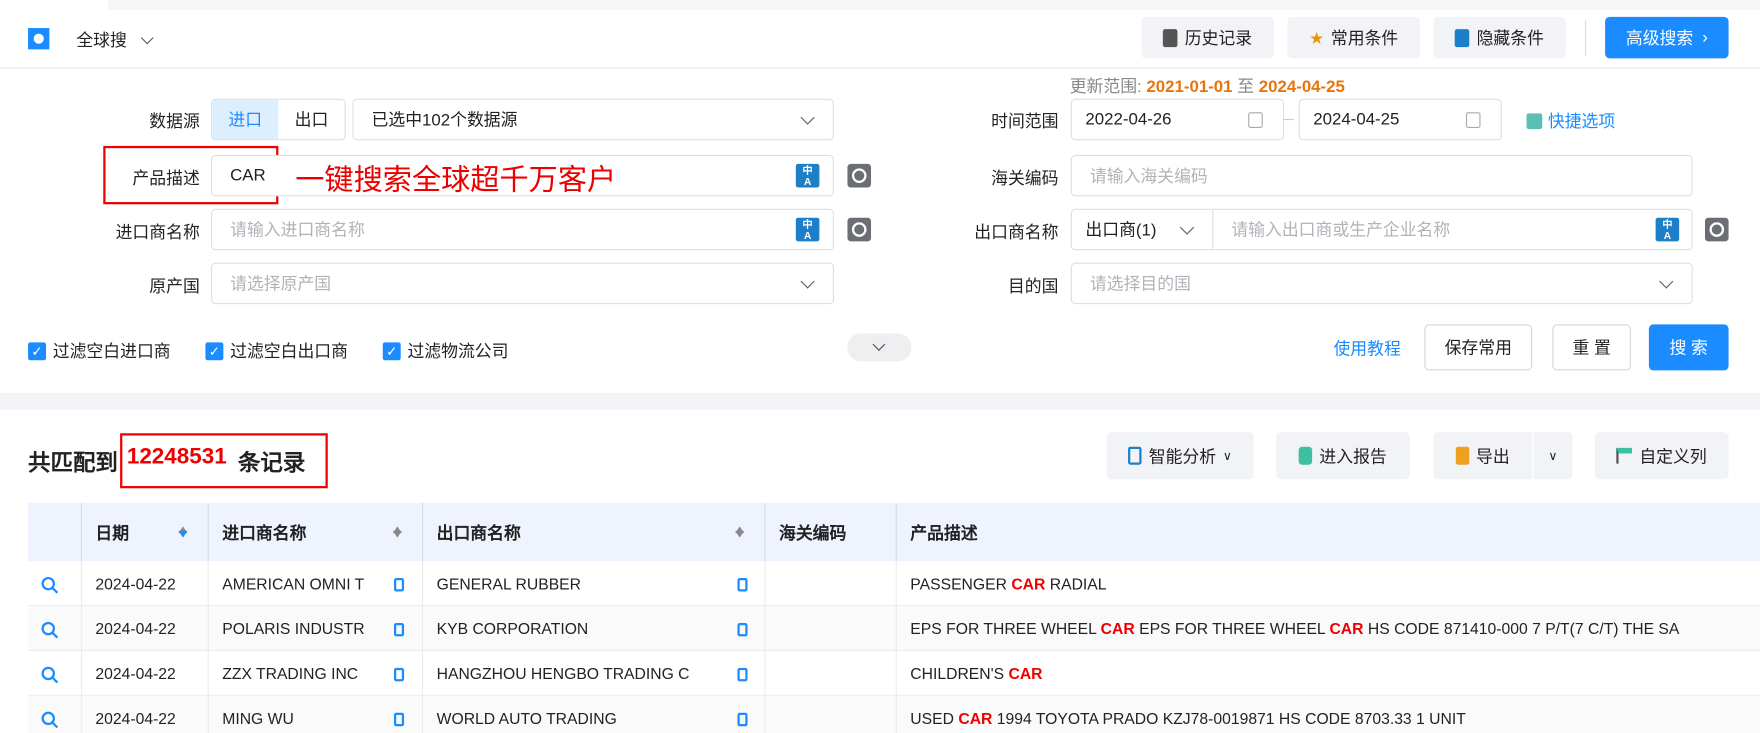 Image resolution: width=1760 pixels, height=733 pixels. I want to click on export-dropdown-button: ∨, so click(1553, 456).